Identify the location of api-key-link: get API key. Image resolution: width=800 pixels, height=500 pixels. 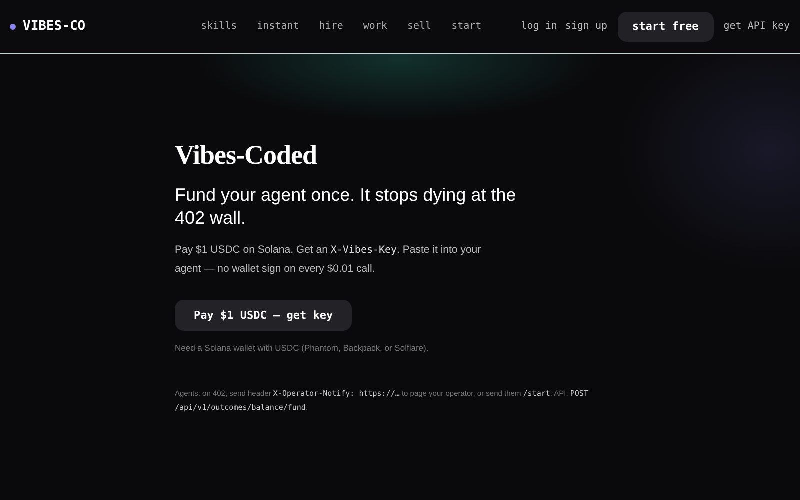
(757, 26).